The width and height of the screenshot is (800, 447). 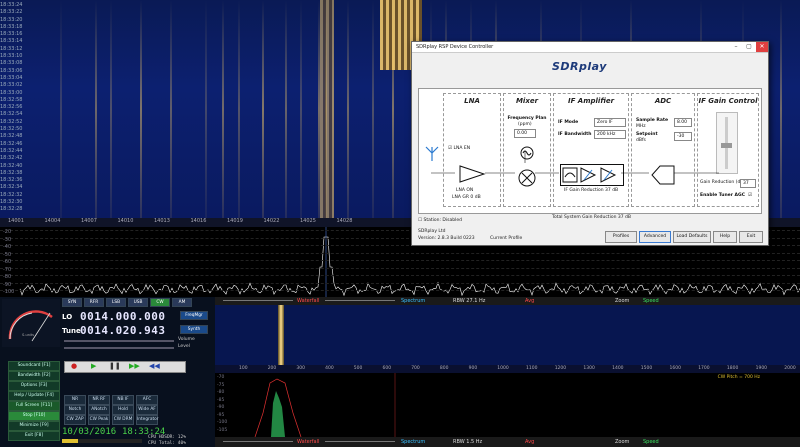 I want to click on help-button: Help, so click(x=725, y=237).